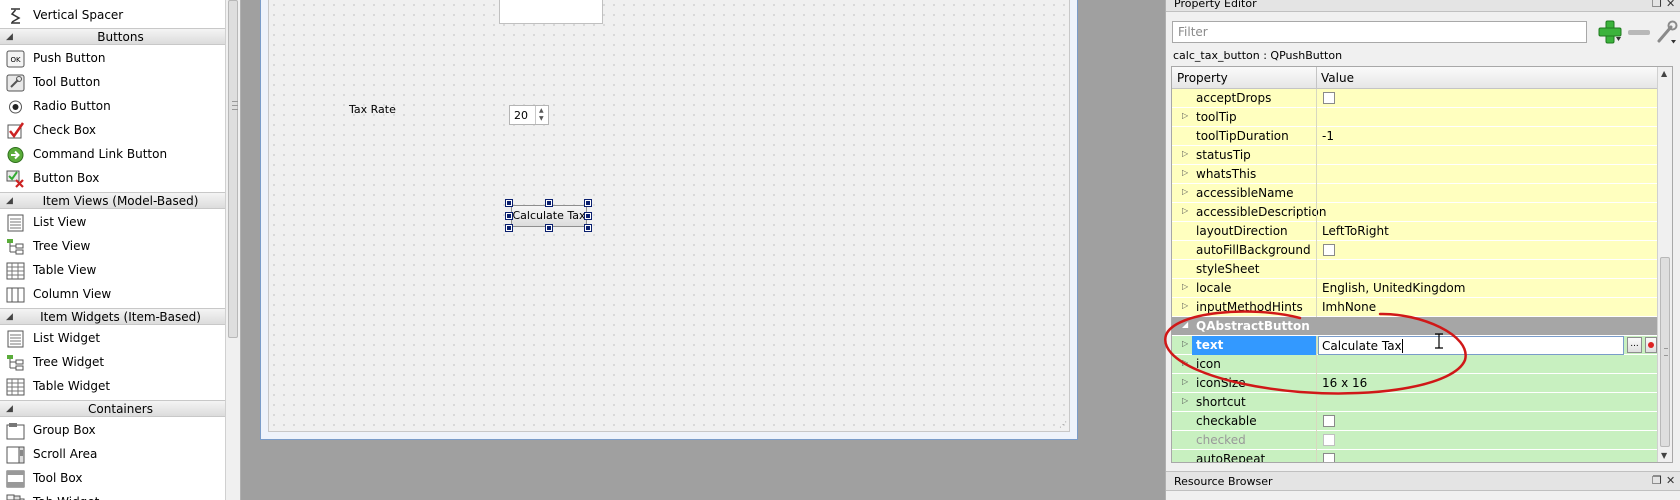 This screenshot has height=500, width=1680. What do you see at coordinates (120, 200) in the screenshot?
I see `widget-category-item-views-model-based: ◢ Item Views (Model-Based)` at bounding box center [120, 200].